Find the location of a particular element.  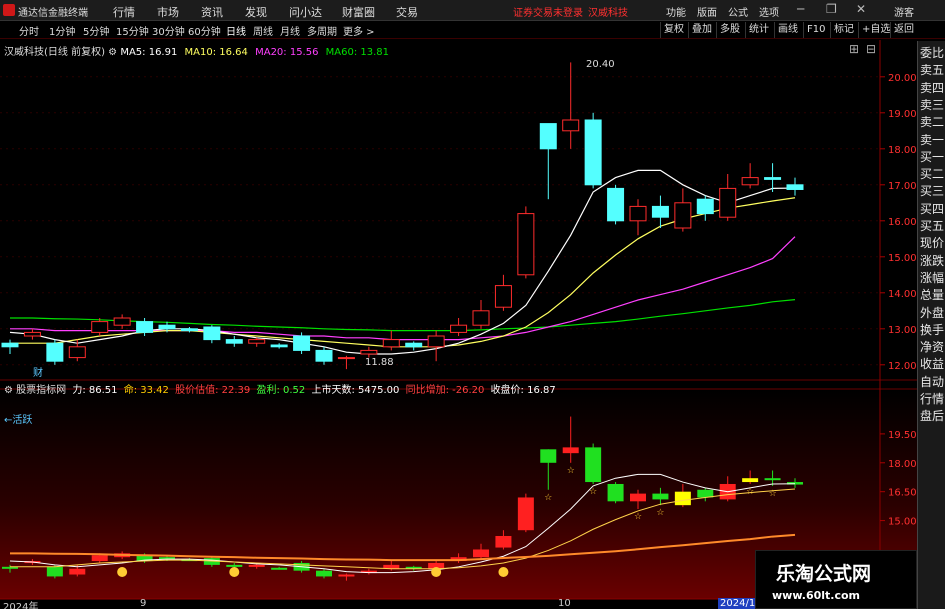

menu-wenxiaoda: 问小达 is located at coordinates (305, 12).